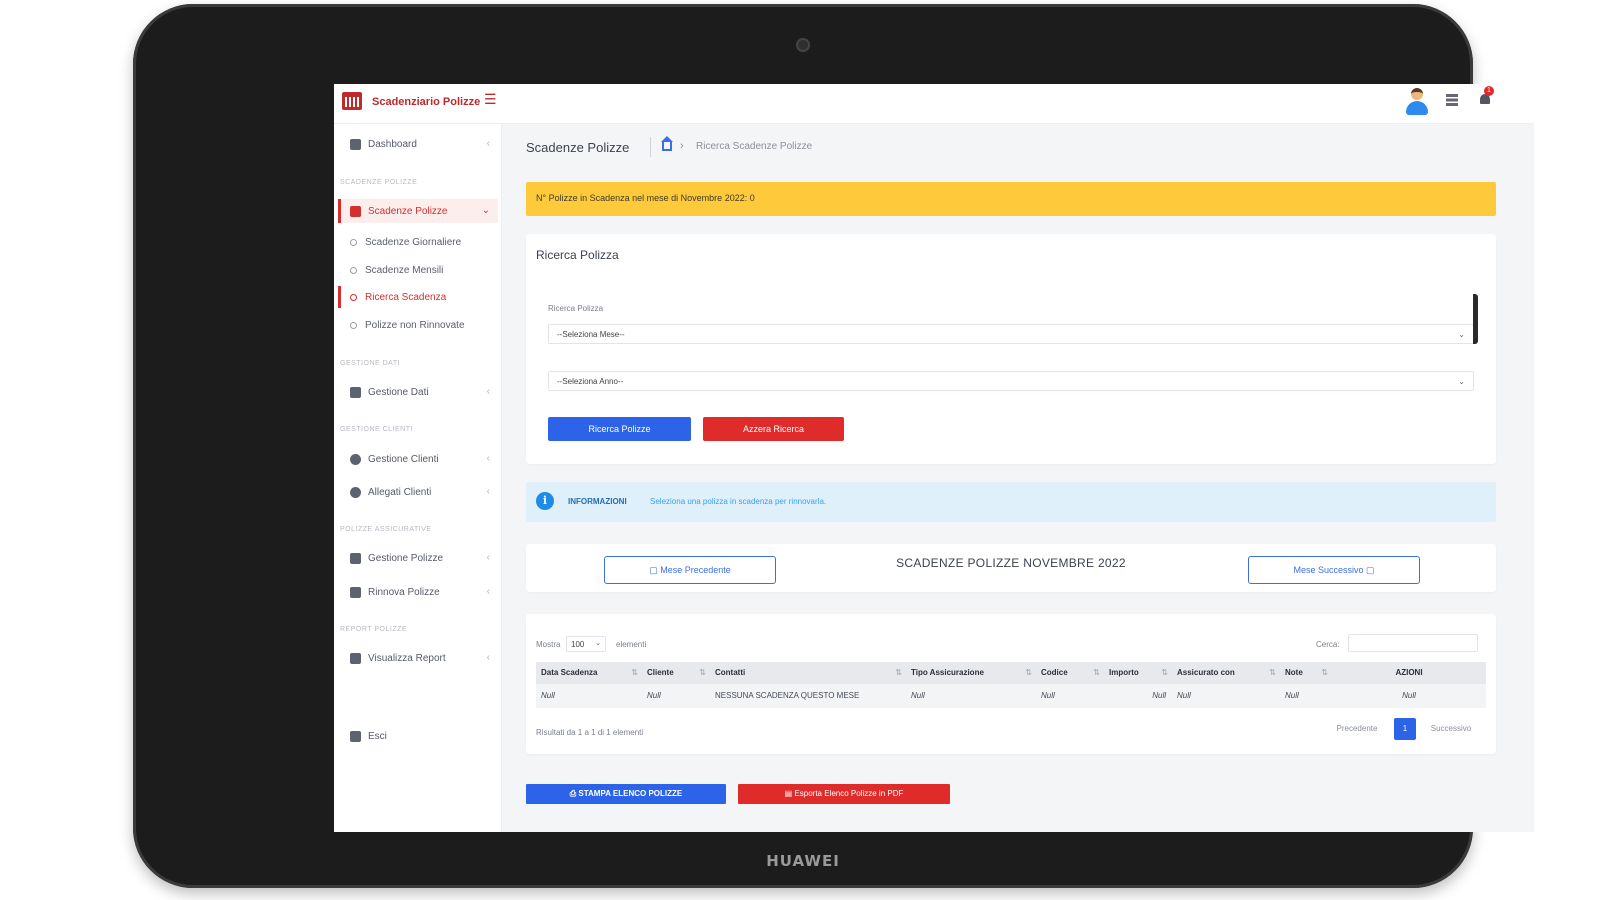  What do you see at coordinates (418, 242) in the screenshot?
I see `sidebar-sub-scadenze-giornaliere: Scadenze Giornaliere` at bounding box center [418, 242].